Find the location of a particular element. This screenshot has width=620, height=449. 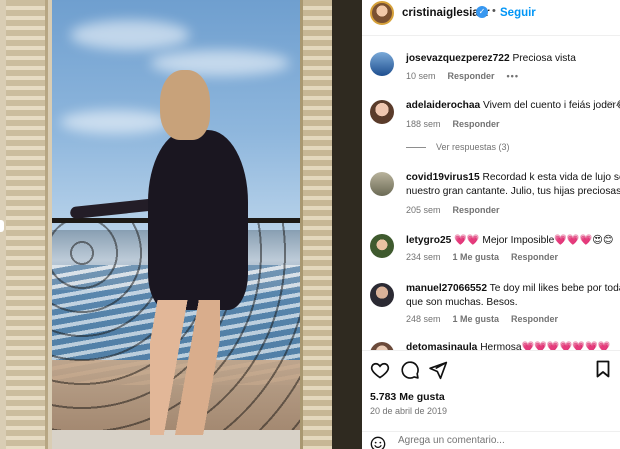

comment-icon is located at coordinates (410, 370).